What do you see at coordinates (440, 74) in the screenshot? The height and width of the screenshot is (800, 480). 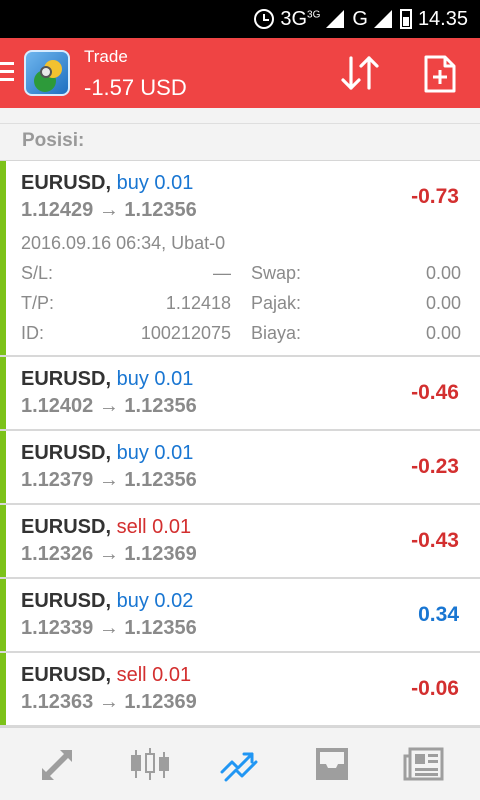 I see `new-order-icon` at bounding box center [440, 74].